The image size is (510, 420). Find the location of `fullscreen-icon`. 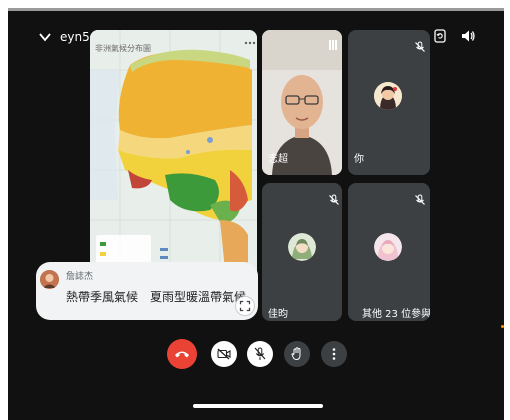

fullscreen-icon is located at coordinates (245, 306).